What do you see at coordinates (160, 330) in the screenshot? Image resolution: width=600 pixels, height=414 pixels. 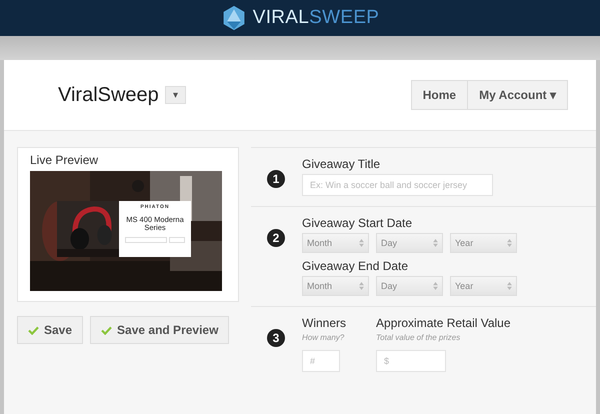 I see `save-and-preview-button: Save and Preview` at bounding box center [160, 330].